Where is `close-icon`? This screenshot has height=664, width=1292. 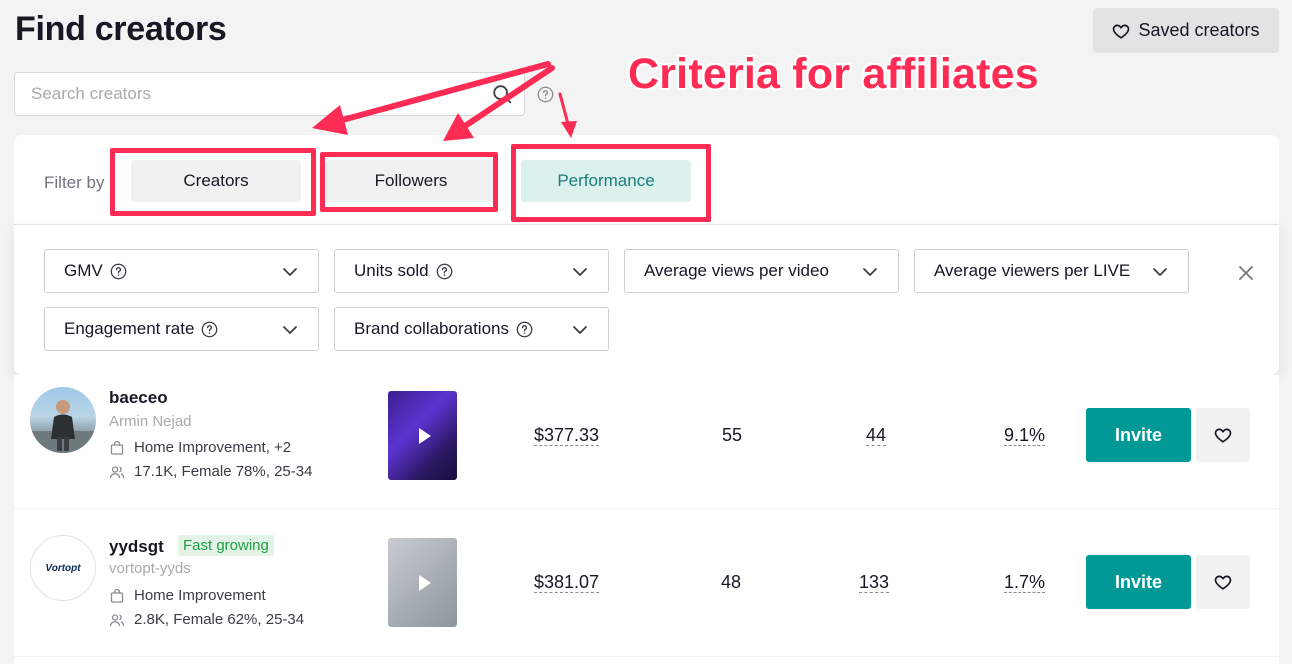 close-icon is located at coordinates (1246, 273).